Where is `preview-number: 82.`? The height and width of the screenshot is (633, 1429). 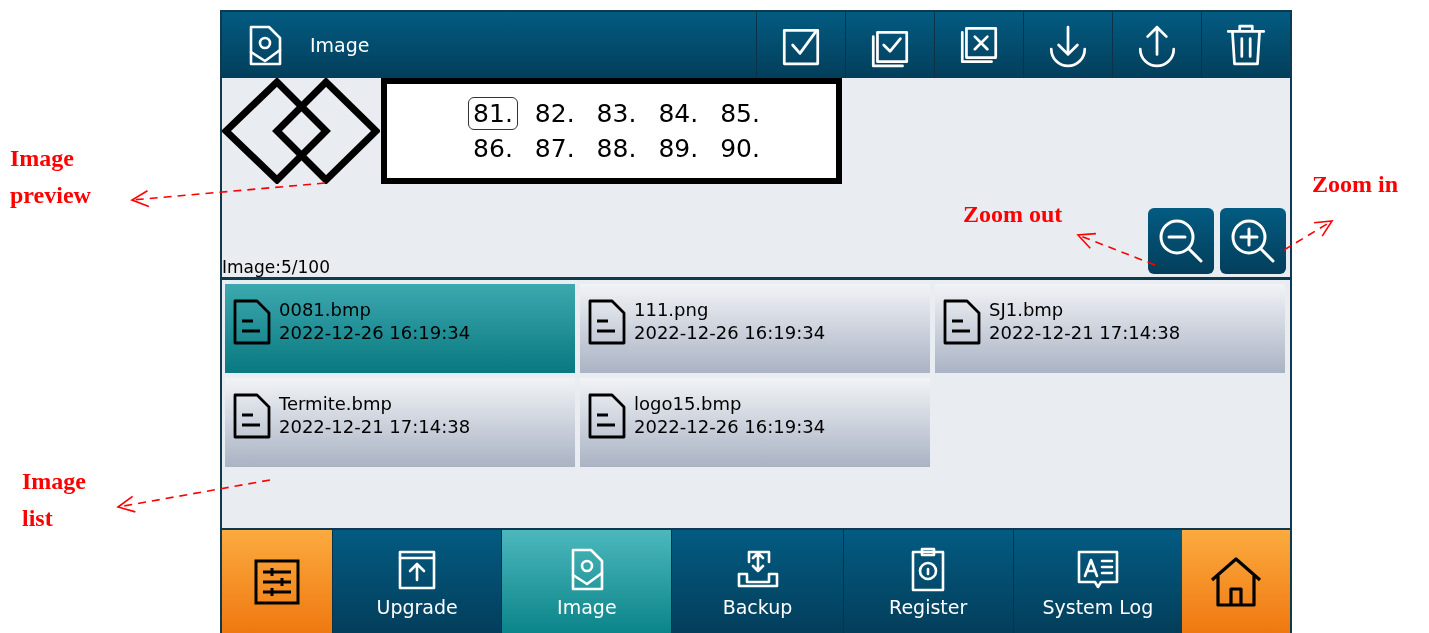
preview-number: 82. is located at coordinates (554, 113).